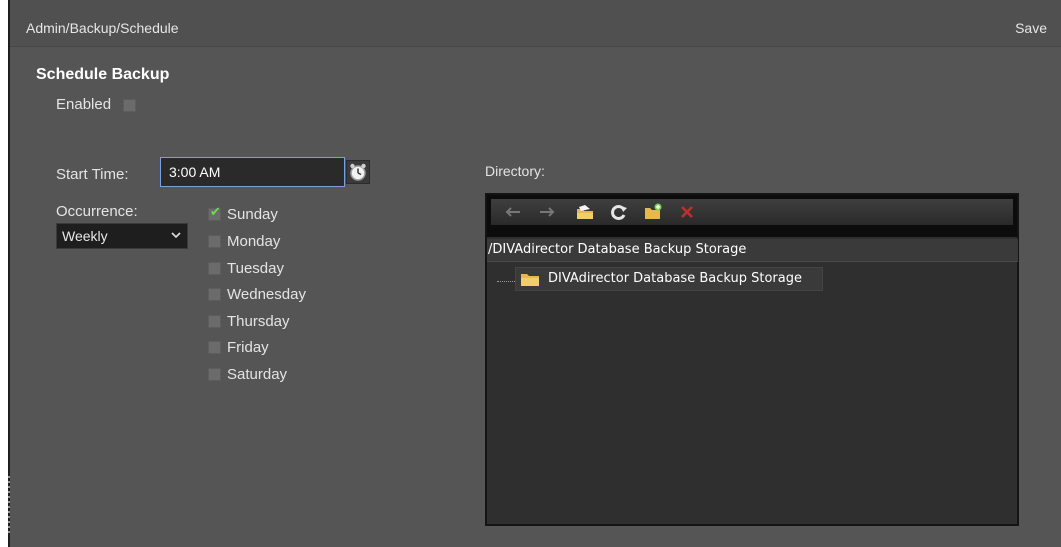 The image size is (1061, 547). What do you see at coordinates (122, 236) in the screenshot?
I see `occurrence-select: Weekly` at bounding box center [122, 236].